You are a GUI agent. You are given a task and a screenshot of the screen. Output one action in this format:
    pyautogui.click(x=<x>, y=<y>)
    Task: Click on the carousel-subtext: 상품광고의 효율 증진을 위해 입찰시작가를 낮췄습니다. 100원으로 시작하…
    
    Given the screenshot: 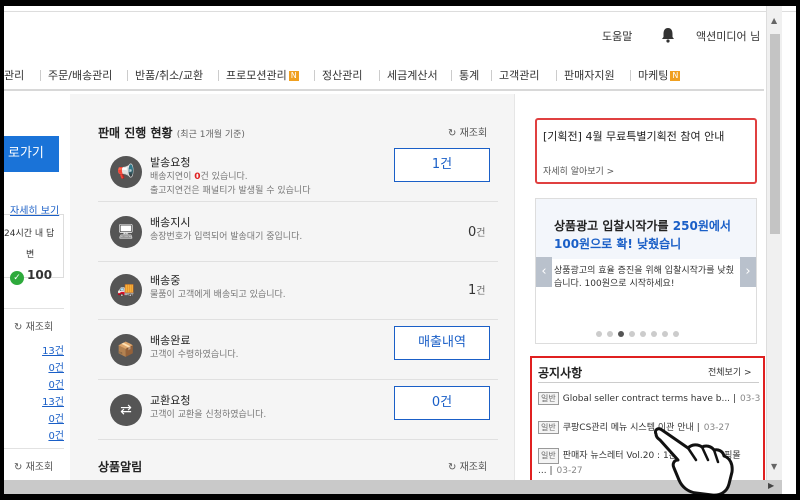 What is the action you would take?
    pyautogui.click(x=644, y=277)
    